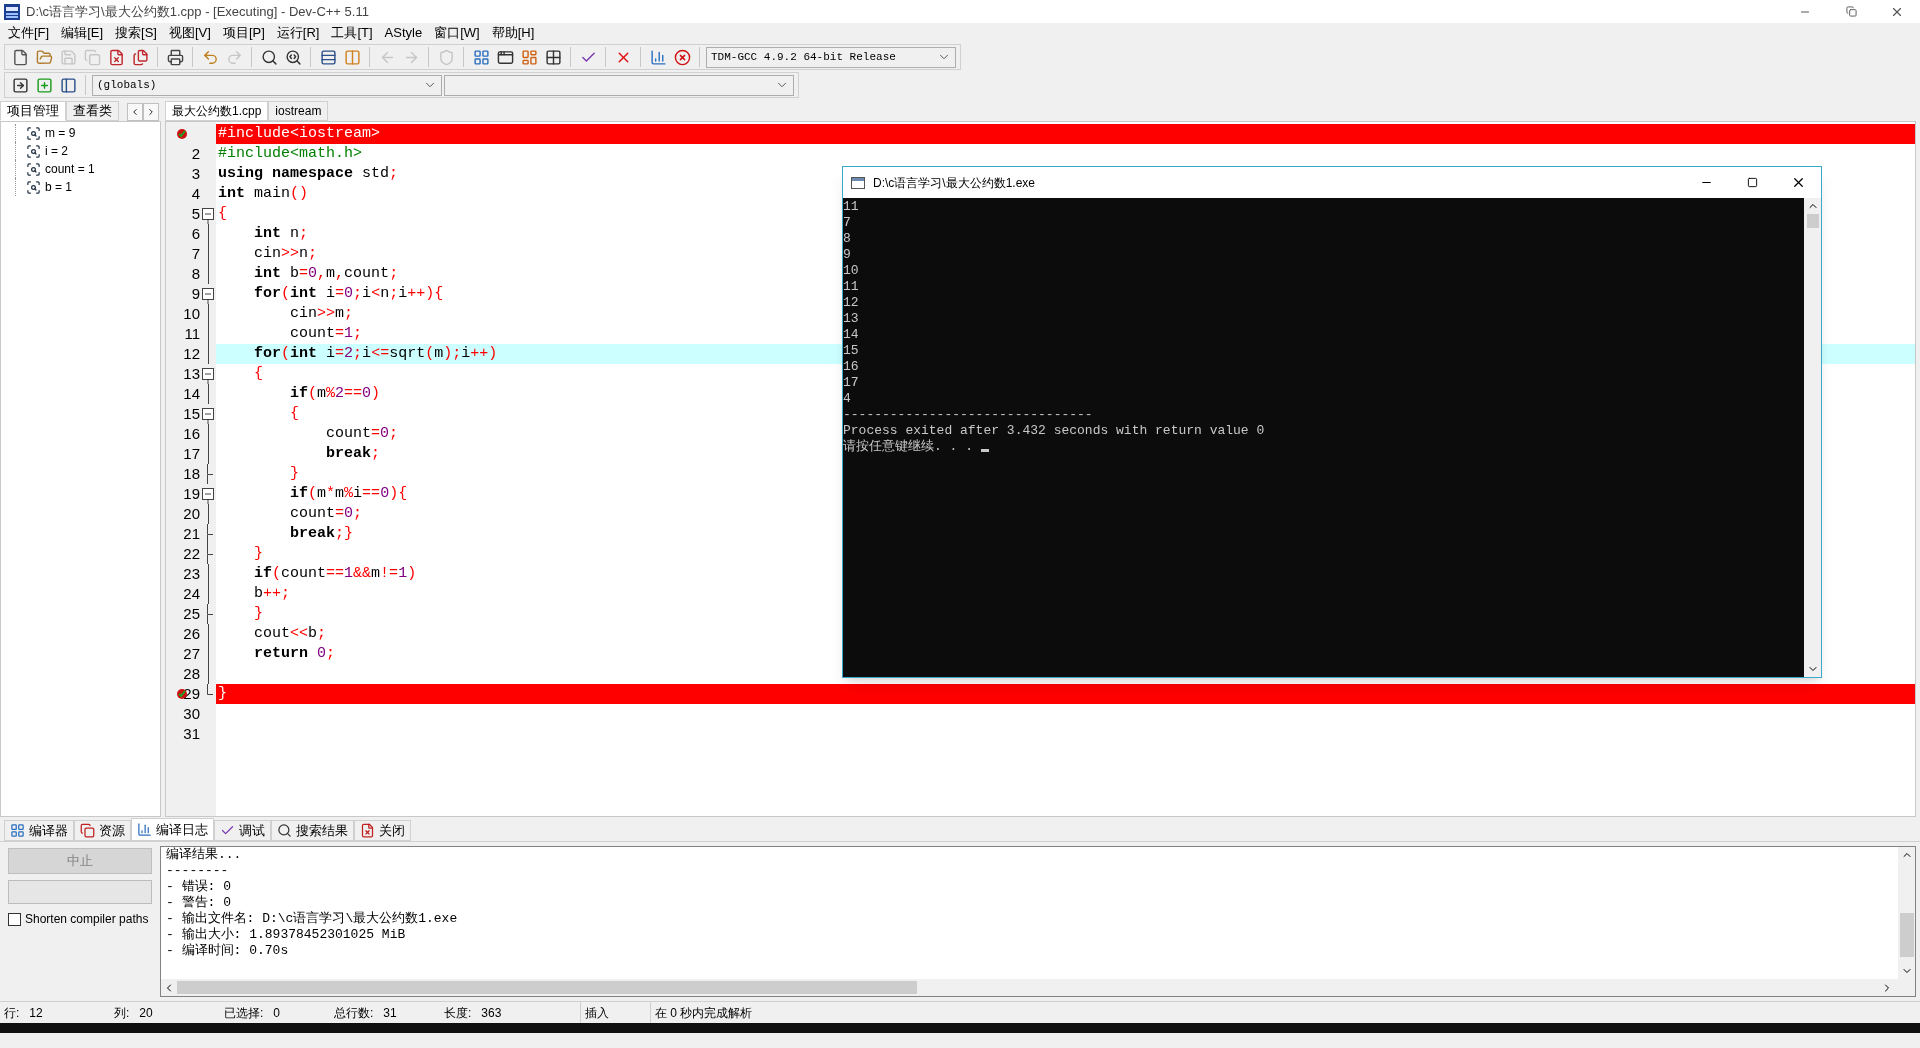  I want to click on square-plus-icon, so click(44, 85).